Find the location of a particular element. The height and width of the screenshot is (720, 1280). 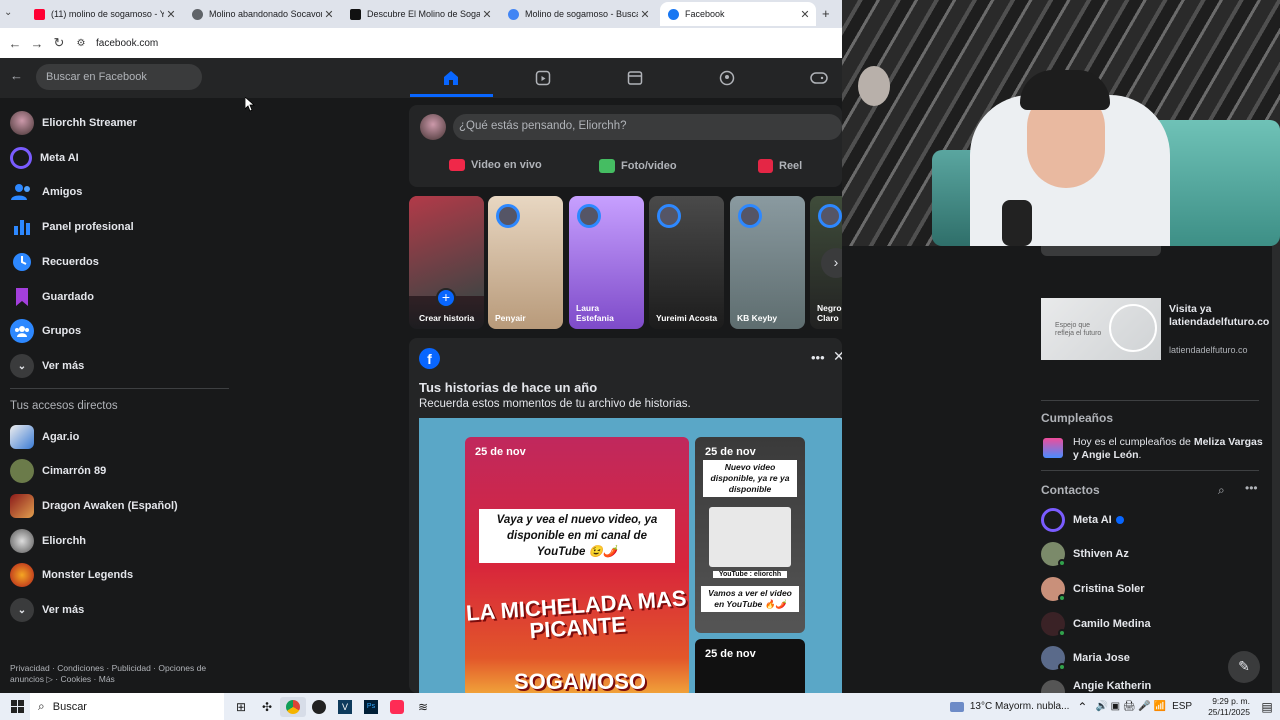

language-indicator: ESP is located at coordinates (1182, 706).